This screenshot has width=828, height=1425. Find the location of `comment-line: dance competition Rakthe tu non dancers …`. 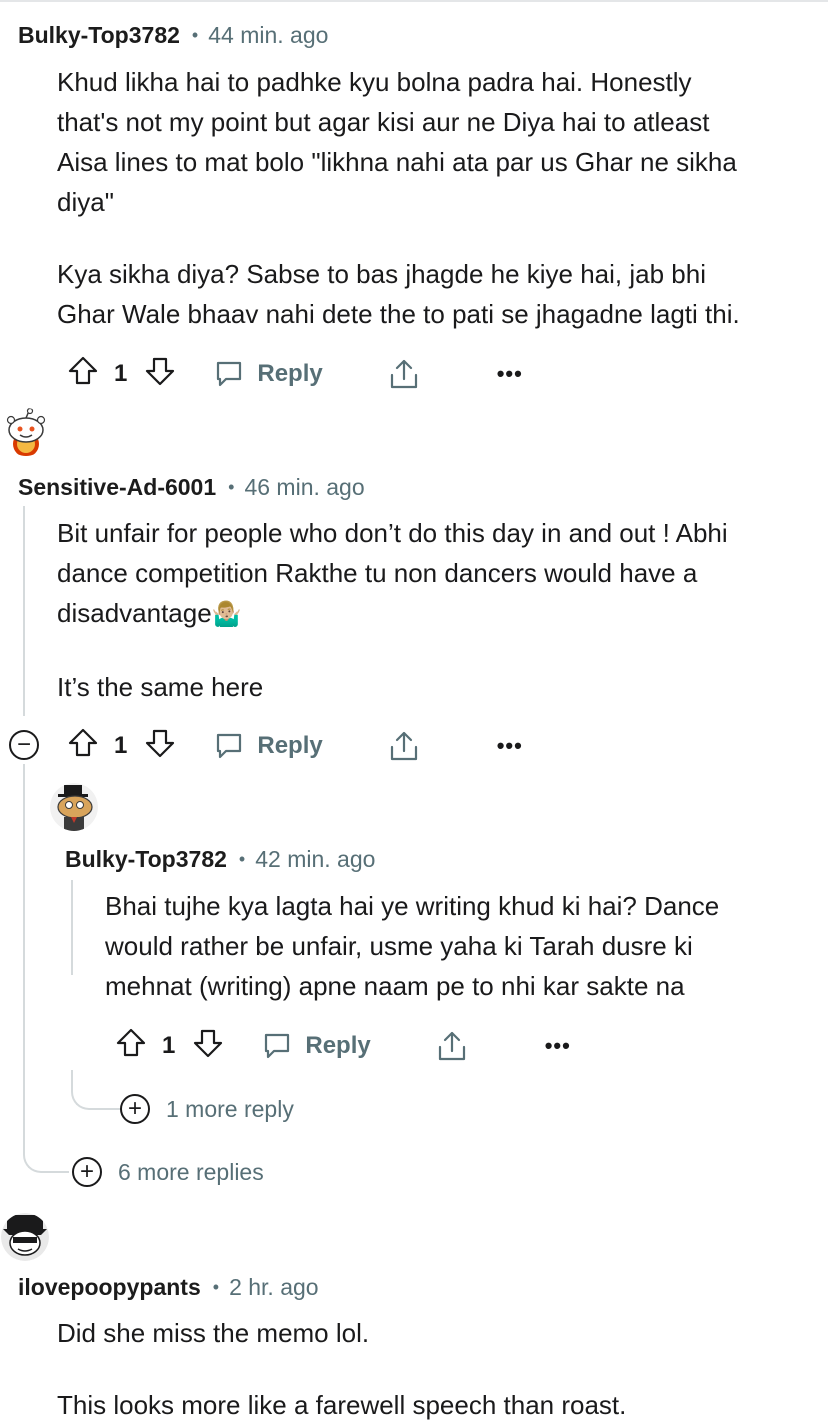

comment-line: dance competition Rakthe tu non dancers … is located at coordinates (377, 573).